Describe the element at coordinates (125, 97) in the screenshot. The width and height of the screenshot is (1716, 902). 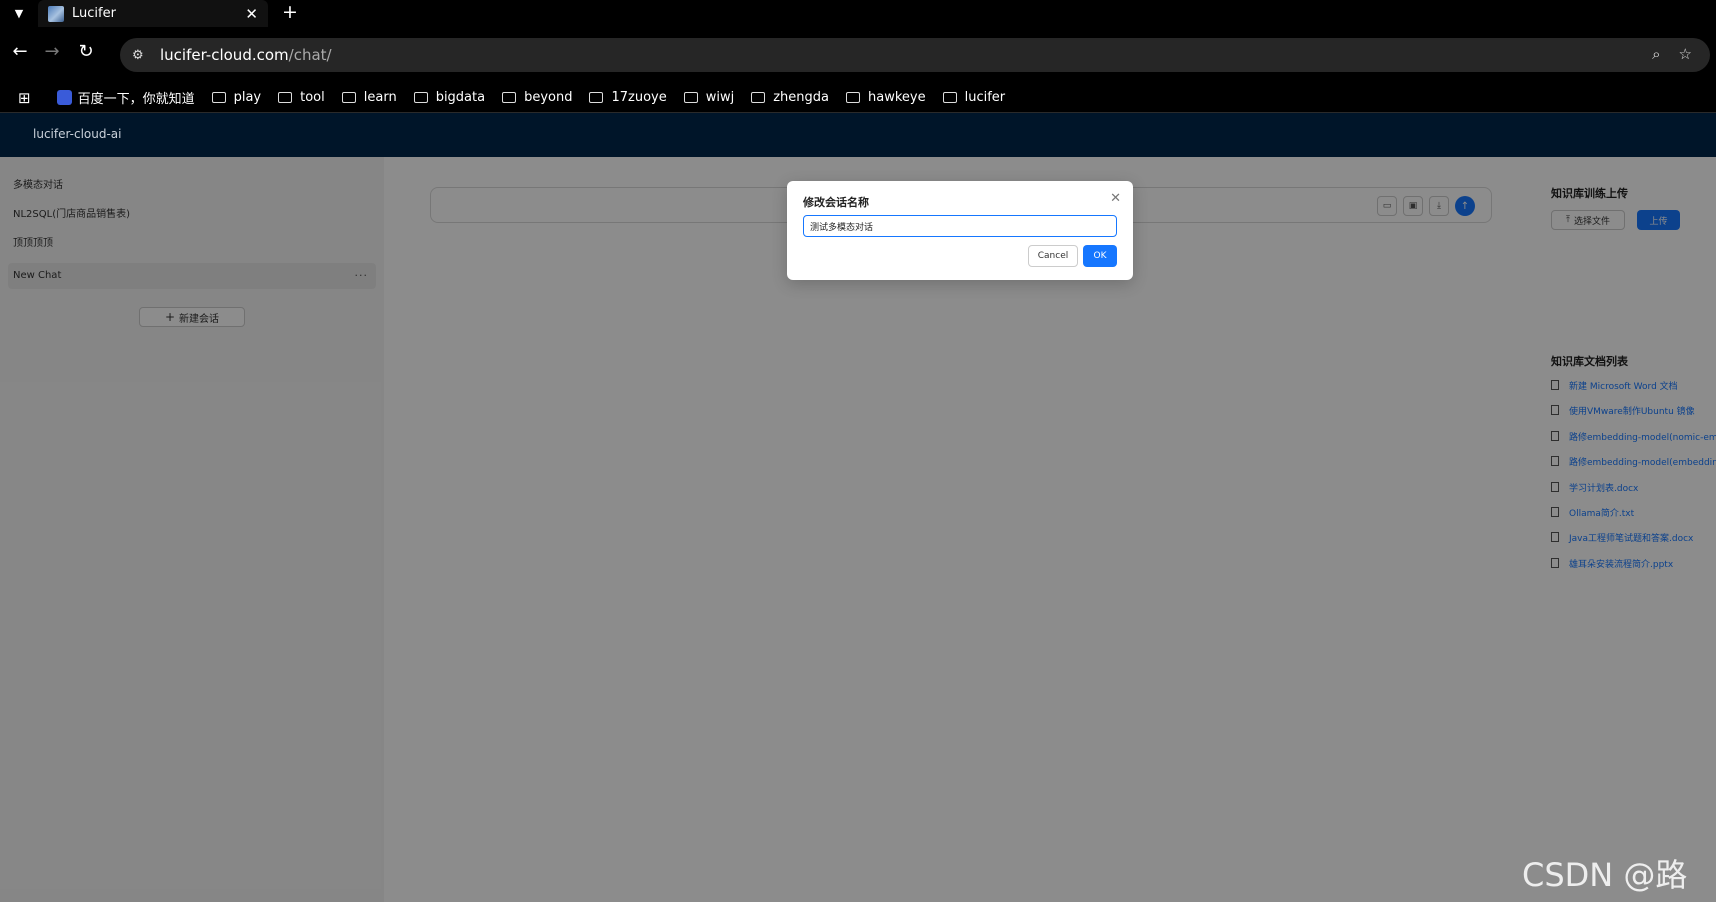
I see `bookmark-baidu: 百度一下，你就知道` at that location.